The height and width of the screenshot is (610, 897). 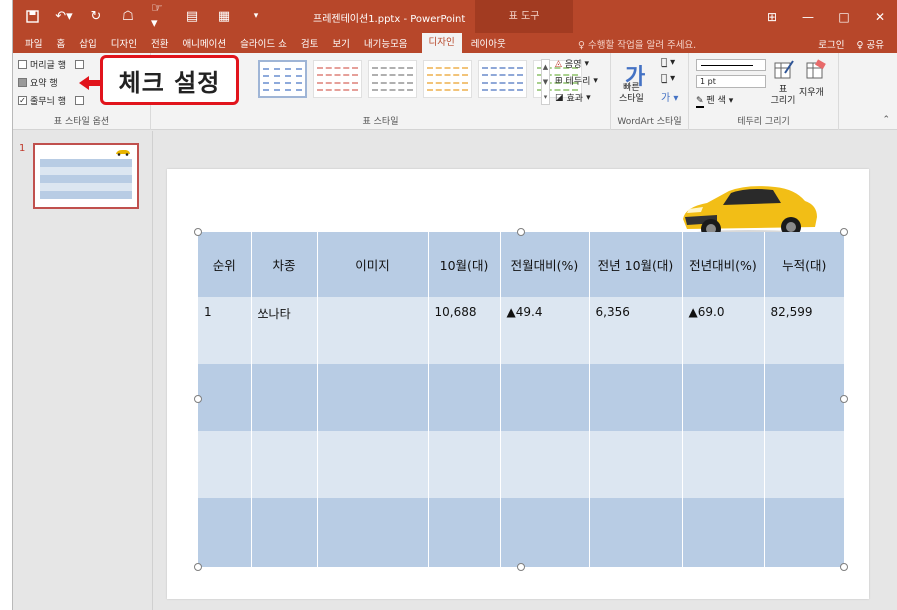 I want to click on pen-weight-dropdown: 1 pt, so click(x=731, y=81).